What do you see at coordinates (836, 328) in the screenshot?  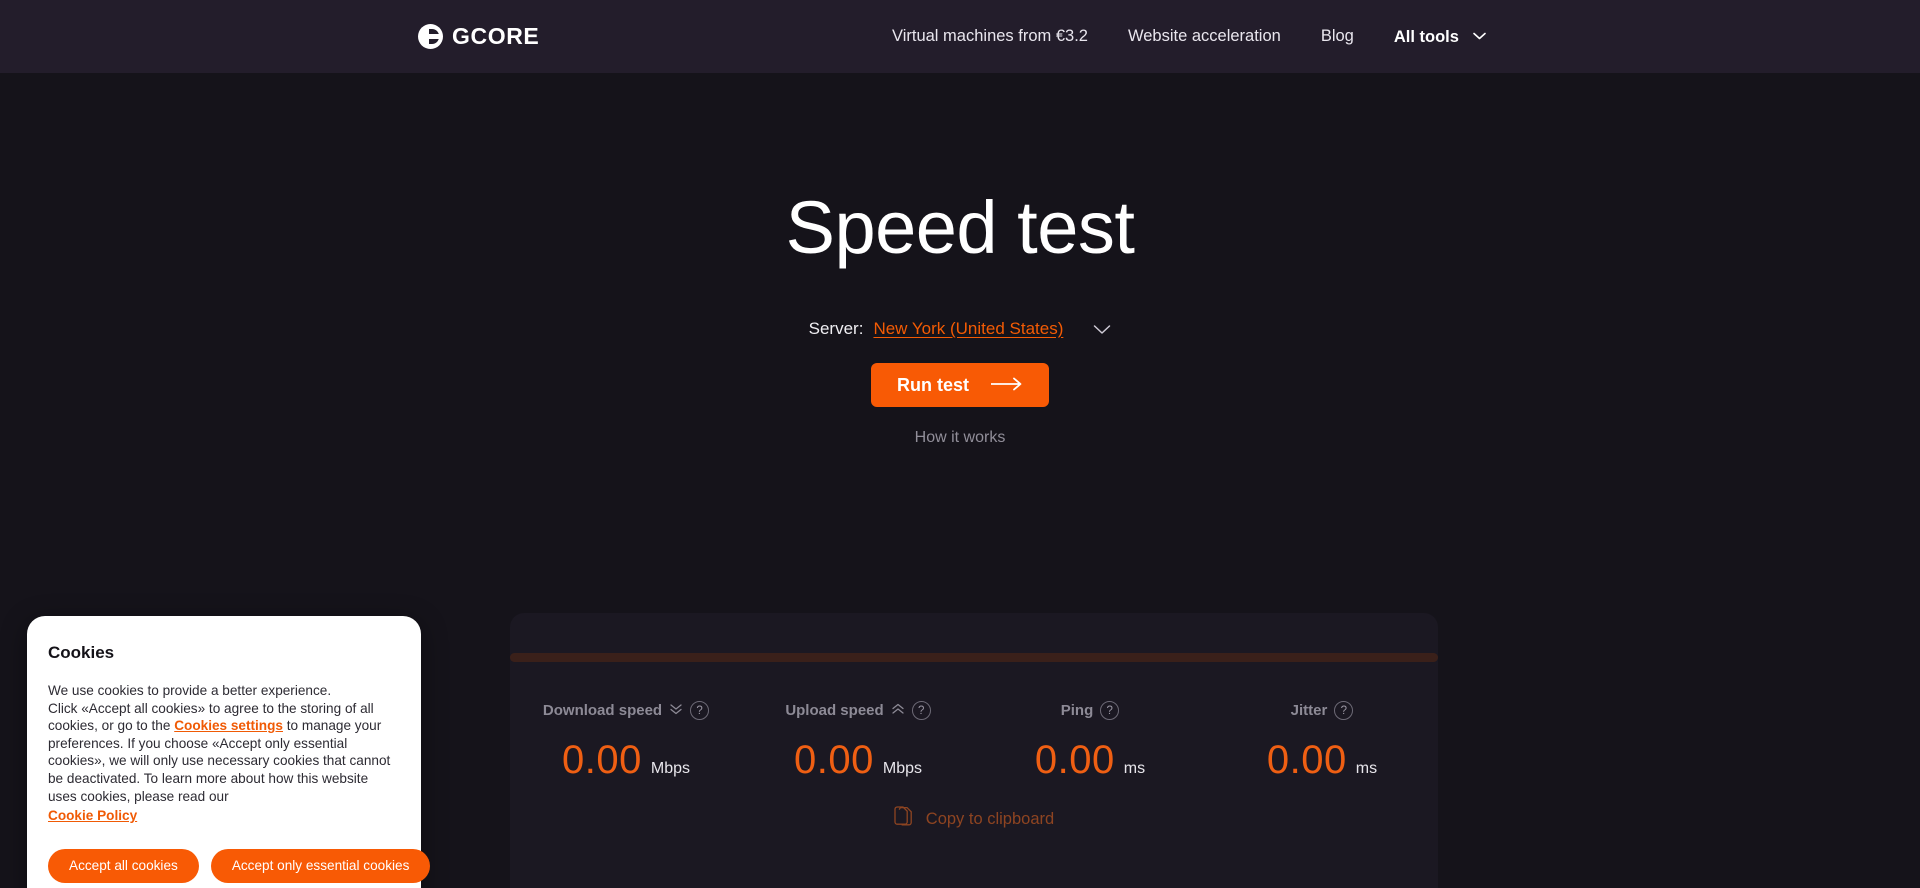 I see `server-label: Server:` at bounding box center [836, 328].